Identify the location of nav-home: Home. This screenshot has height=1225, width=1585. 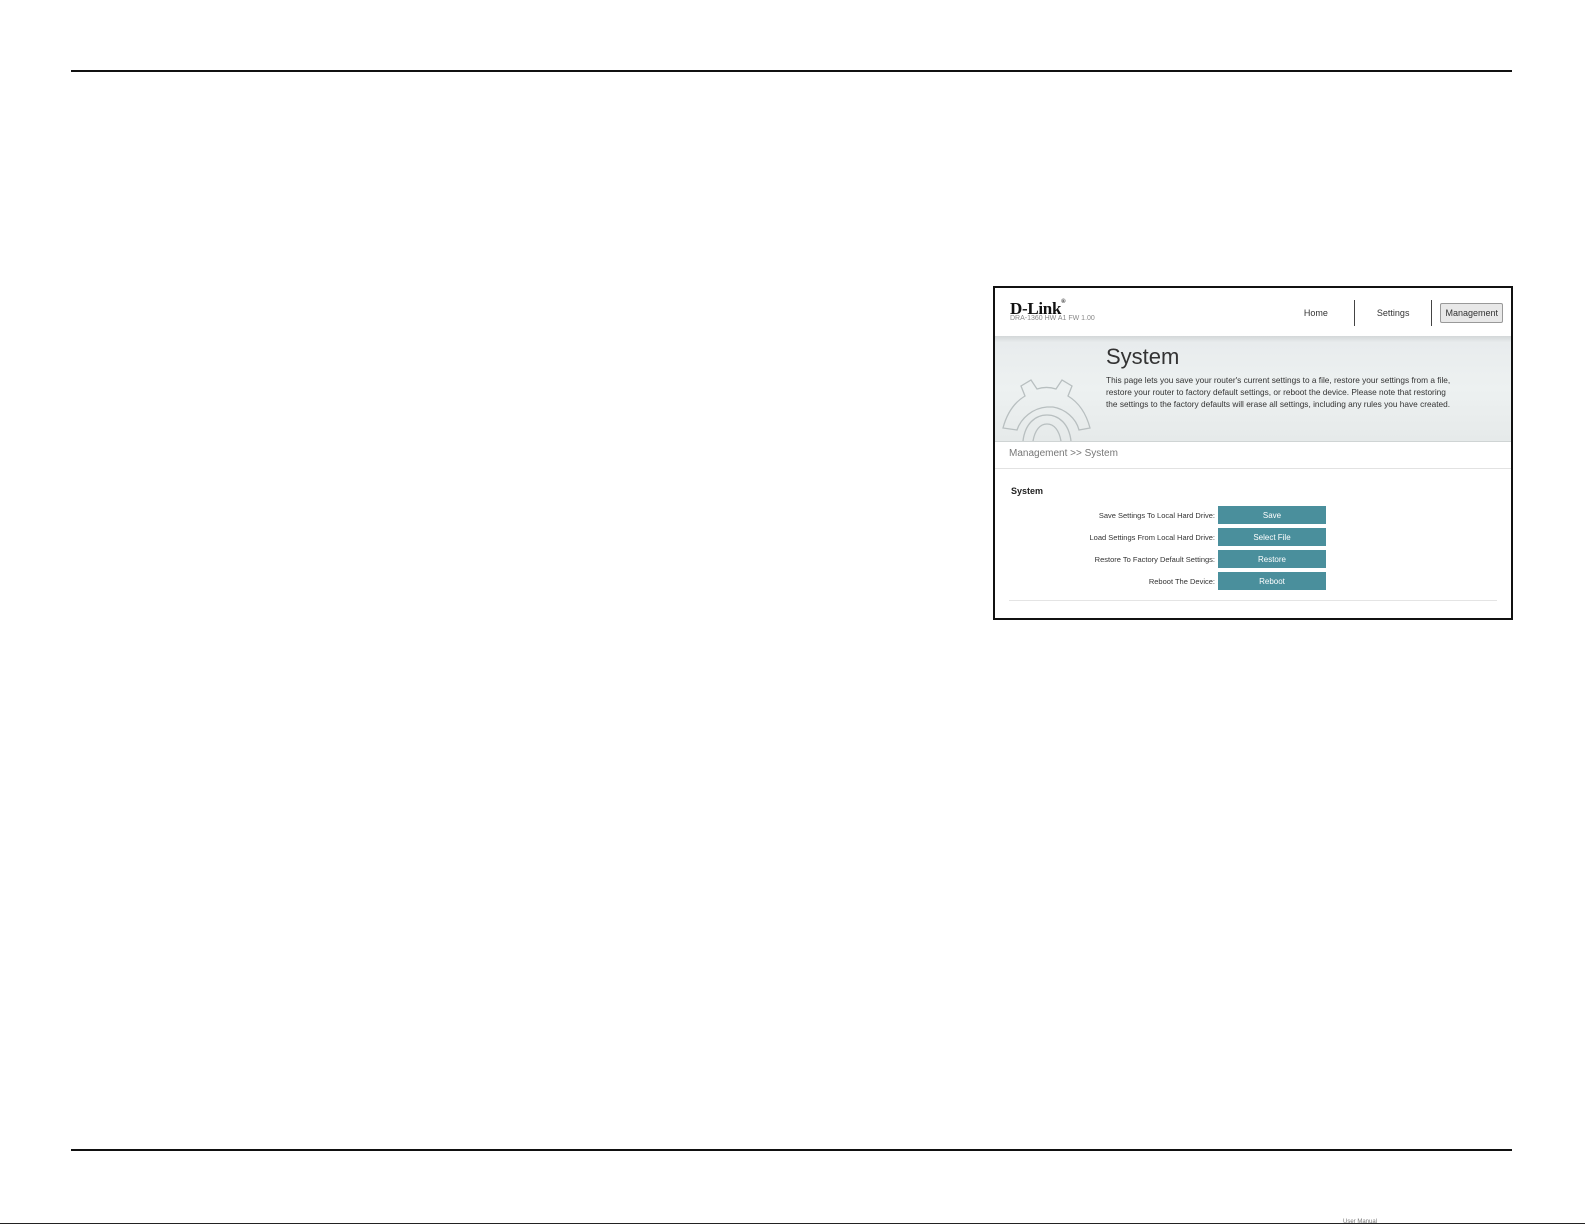
(1321, 313).